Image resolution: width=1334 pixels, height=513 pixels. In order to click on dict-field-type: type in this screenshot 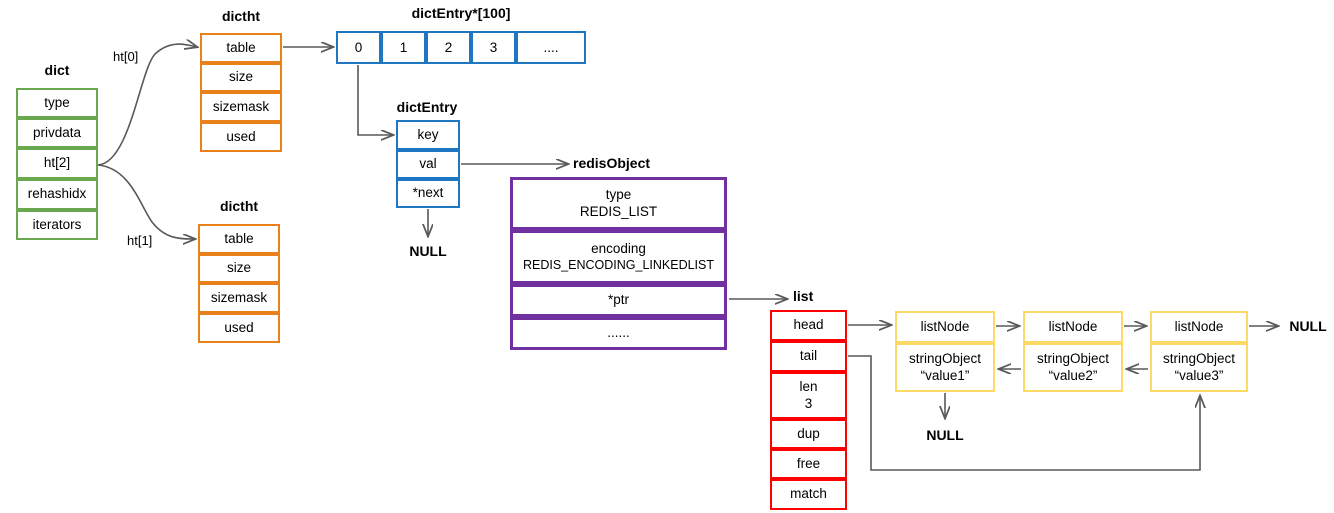, I will do `click(57, 103)`.